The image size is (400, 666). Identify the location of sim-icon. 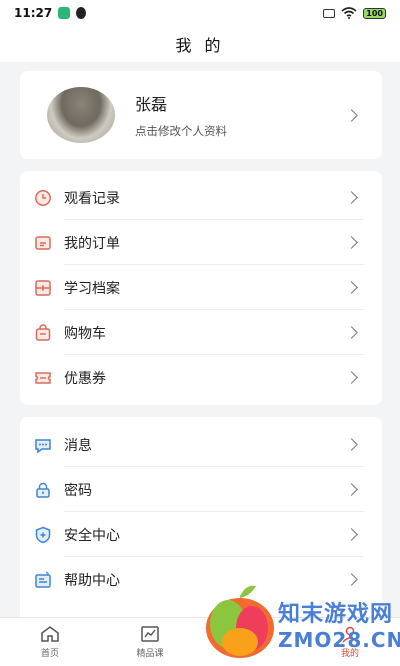
(329, 13).